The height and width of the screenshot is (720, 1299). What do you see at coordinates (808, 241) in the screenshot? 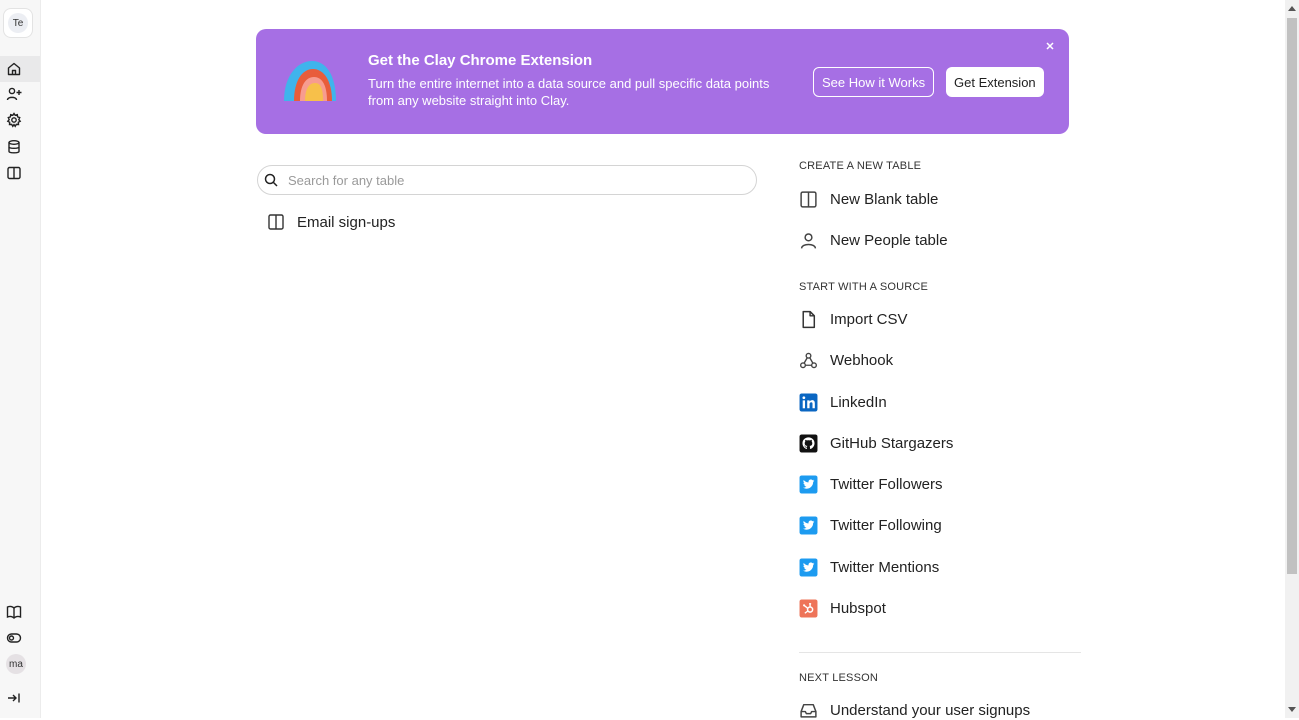
I see `person-icon` at bounding box center [808, 241].